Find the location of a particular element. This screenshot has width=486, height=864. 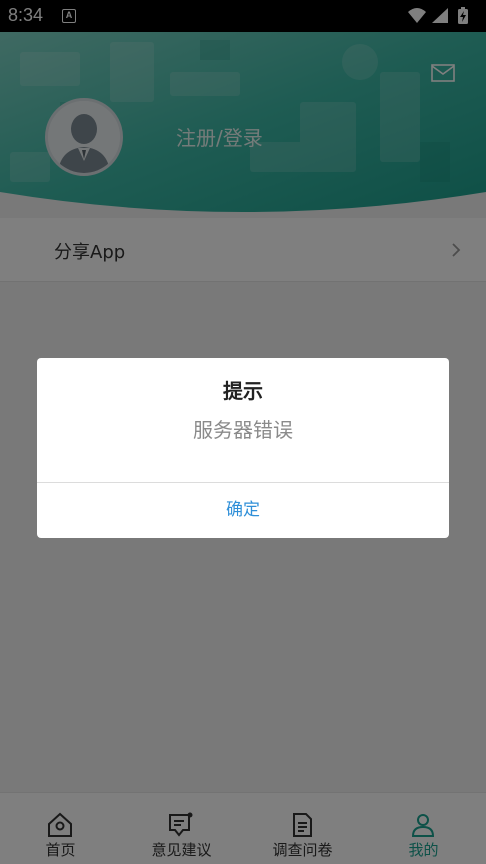

dialog-message: 服务器错误 is located at coordinates (243, 430).